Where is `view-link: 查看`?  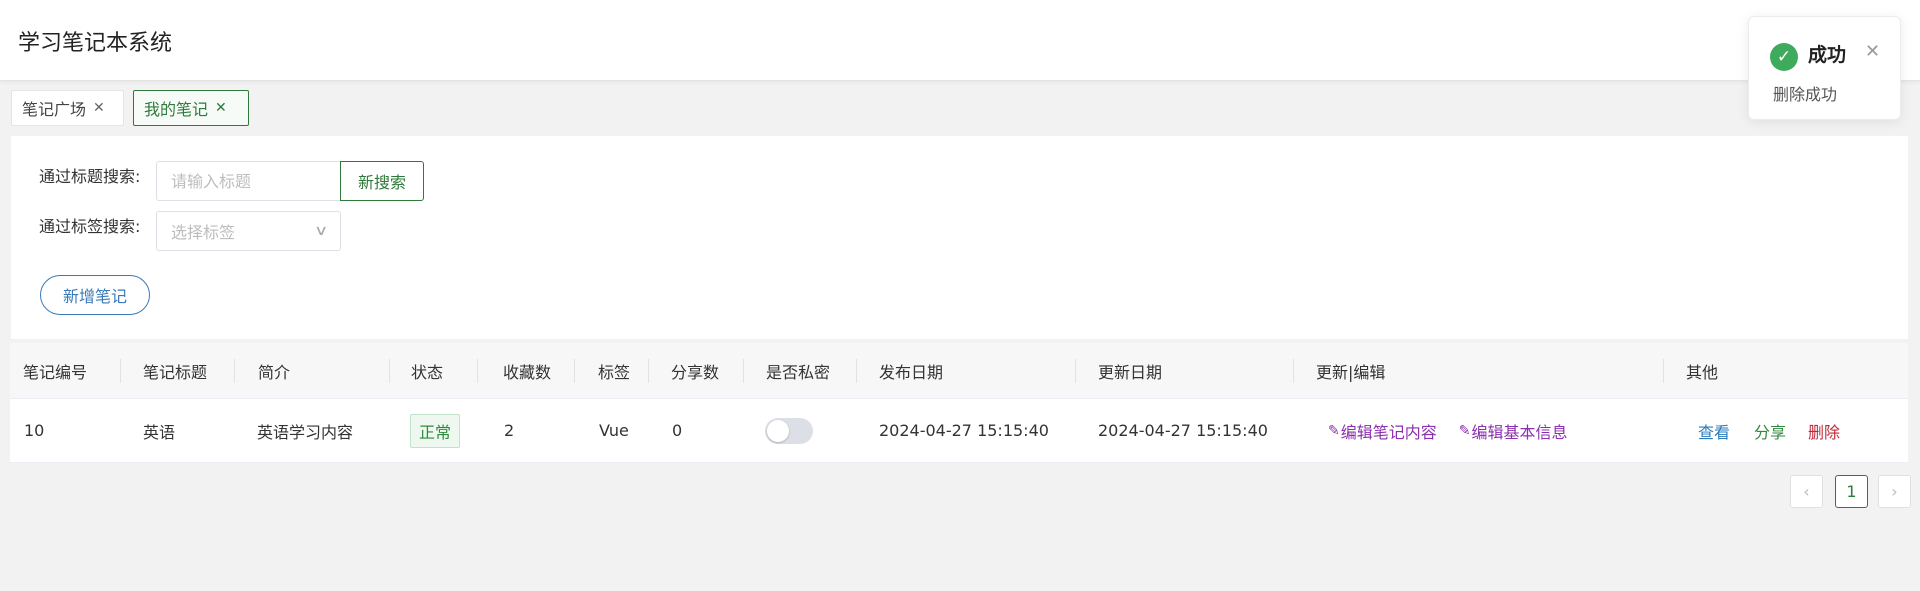 view-link: 查看 is located at coordinates (1714, 431).